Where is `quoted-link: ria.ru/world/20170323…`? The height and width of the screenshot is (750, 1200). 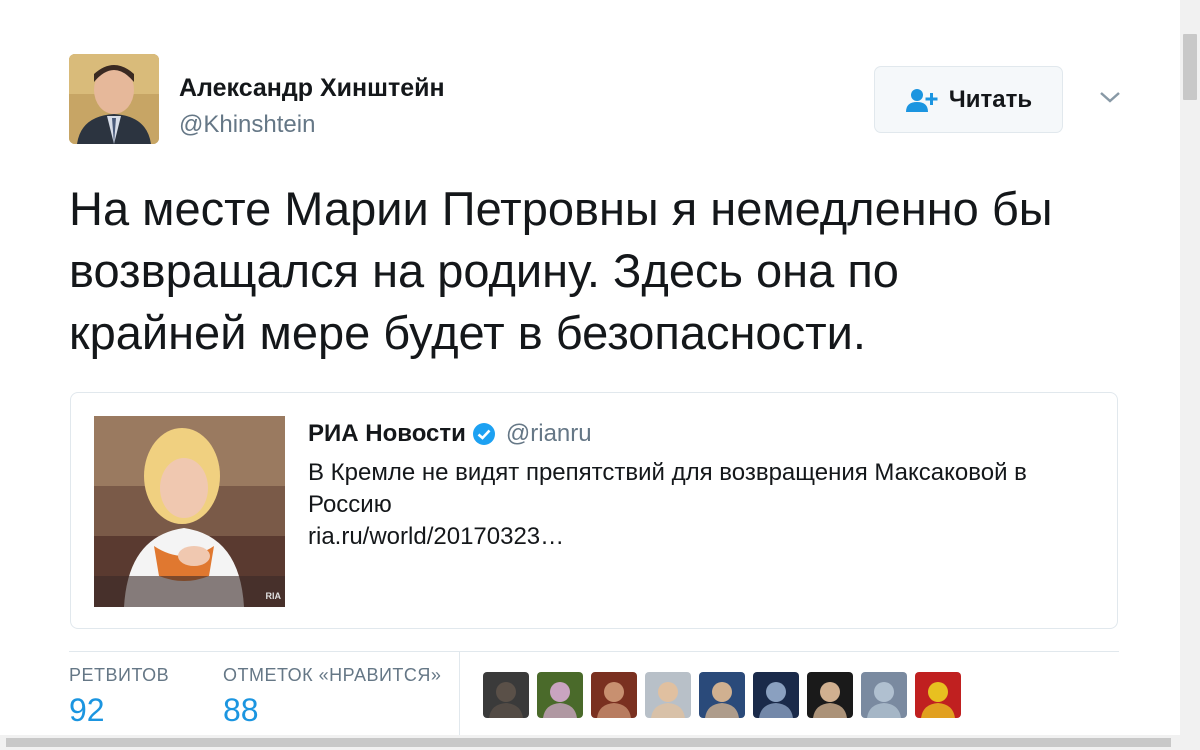 quoted-link: ria.ru/world/20170323… is located at coordinates (703, 537).